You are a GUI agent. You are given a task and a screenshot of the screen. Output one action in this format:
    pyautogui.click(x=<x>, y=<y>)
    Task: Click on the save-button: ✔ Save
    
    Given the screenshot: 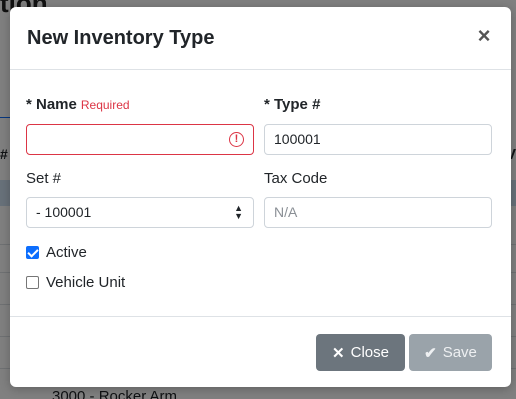 What is the action you would take?
    pyautogui.click(x=450, y=352)
    